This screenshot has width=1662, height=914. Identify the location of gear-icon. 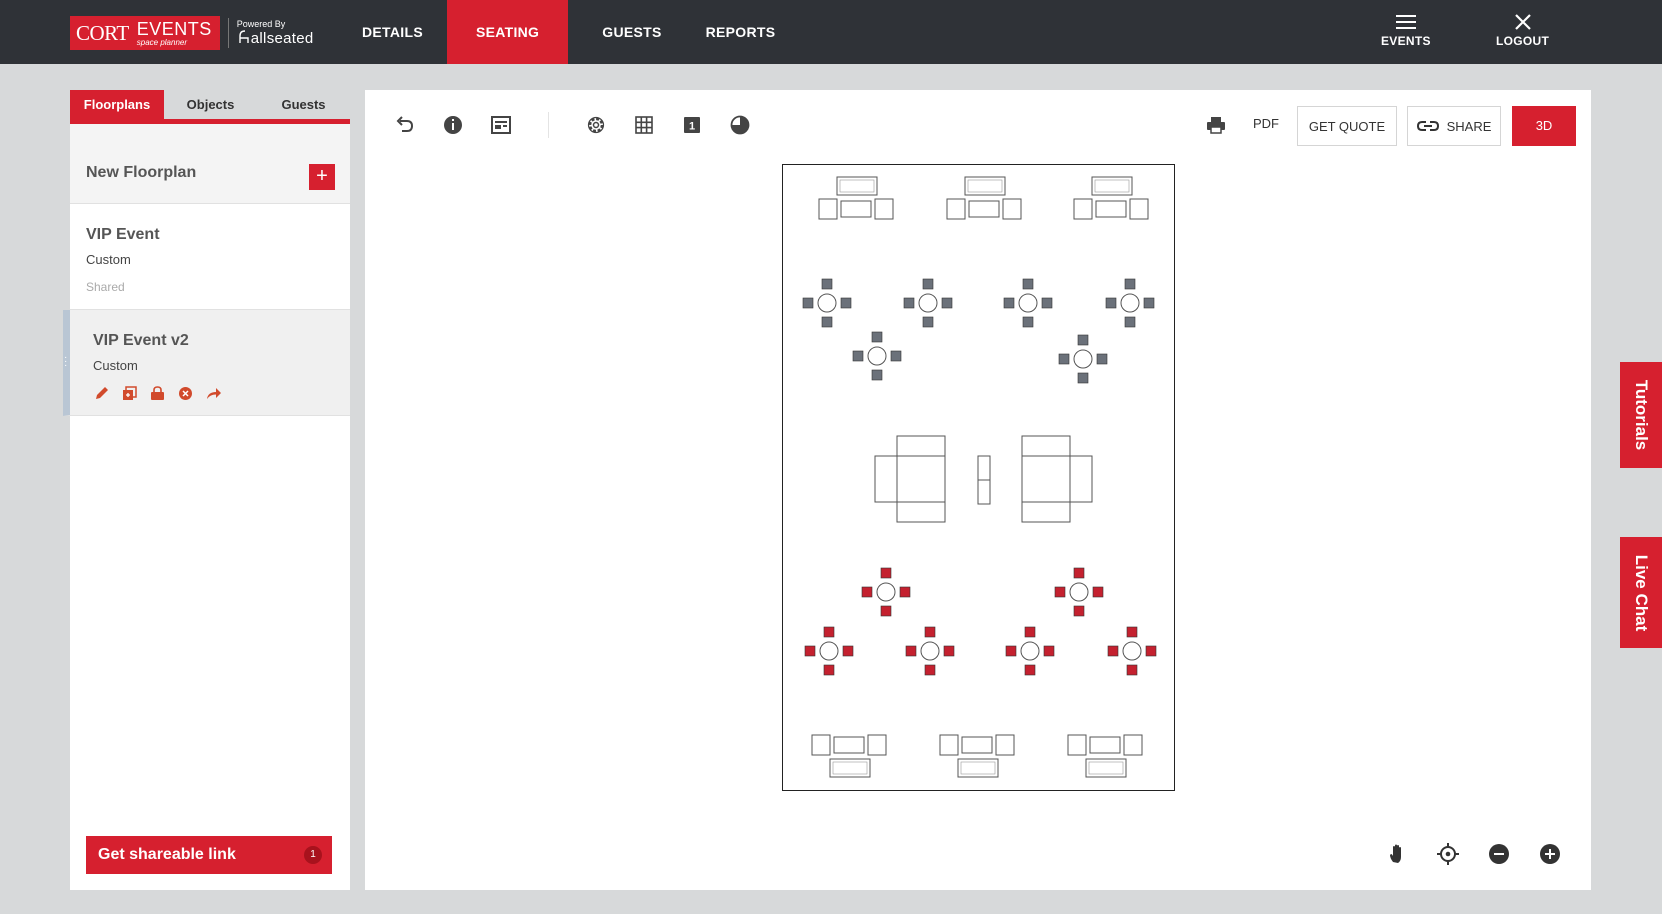
(596, 125).